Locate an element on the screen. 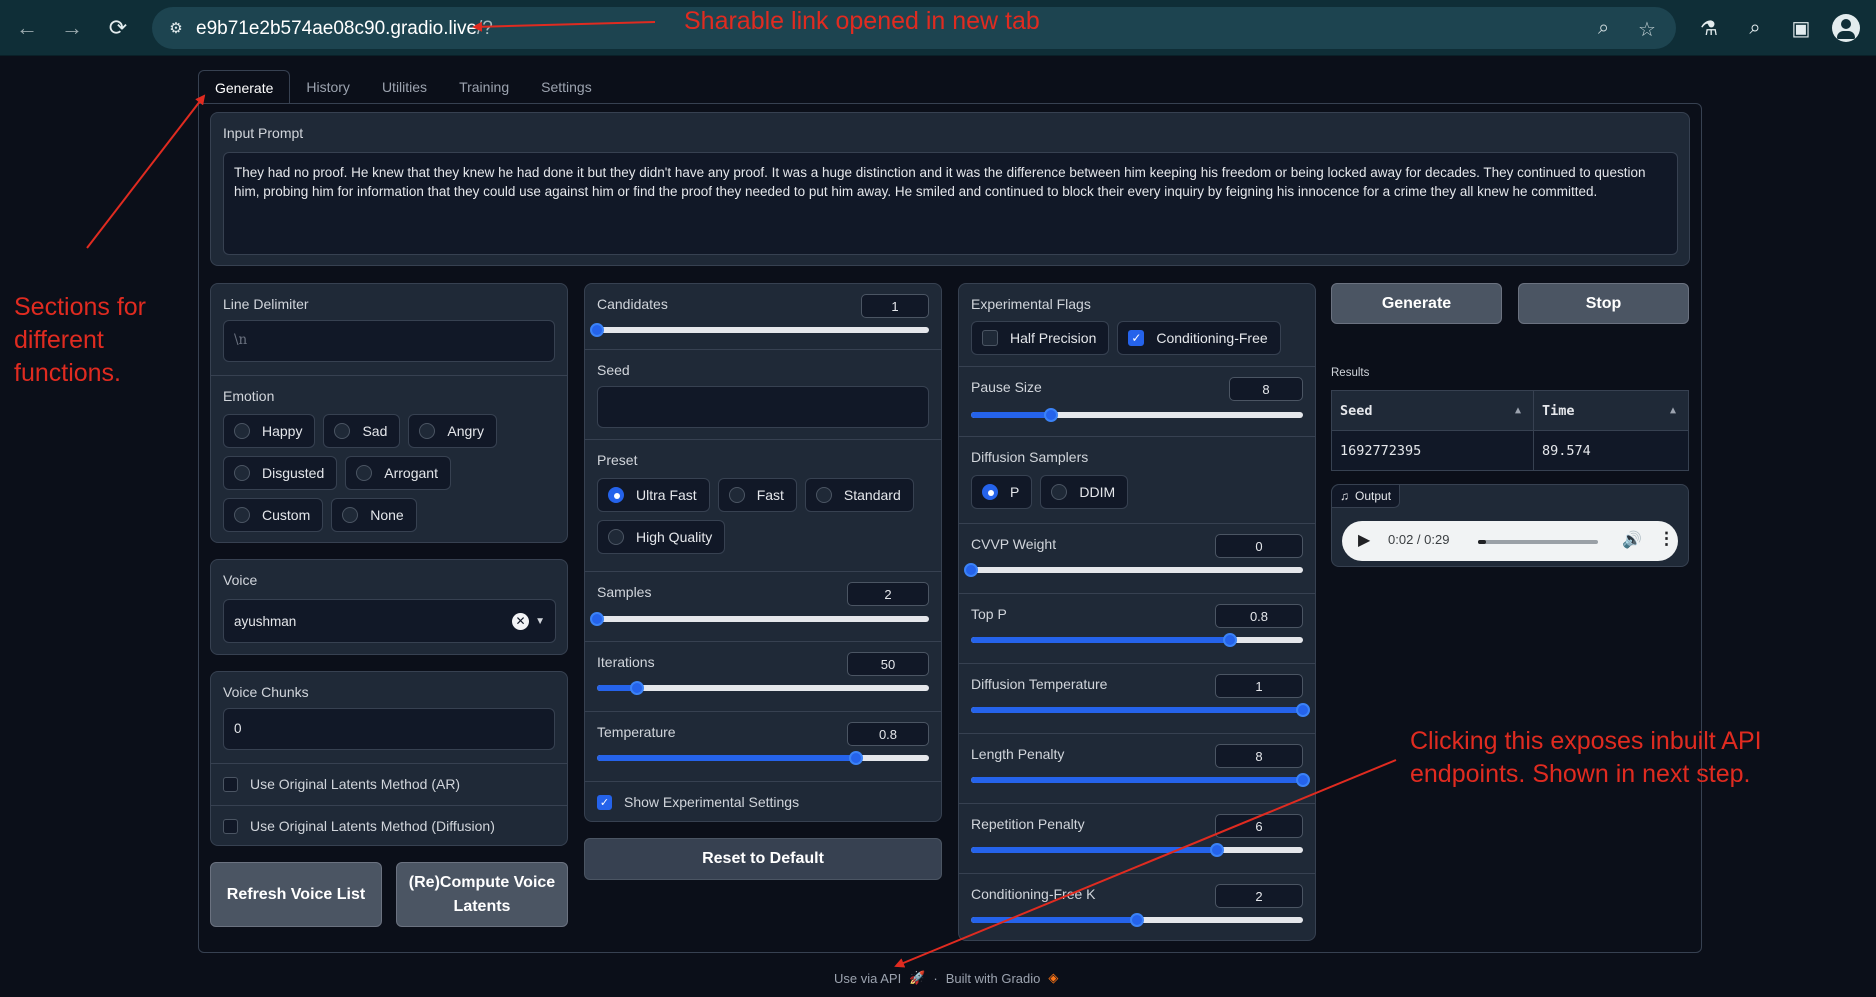 The image size is (1876, 997). emotion-option-custom: Custom is located at coordinates (273, 515).